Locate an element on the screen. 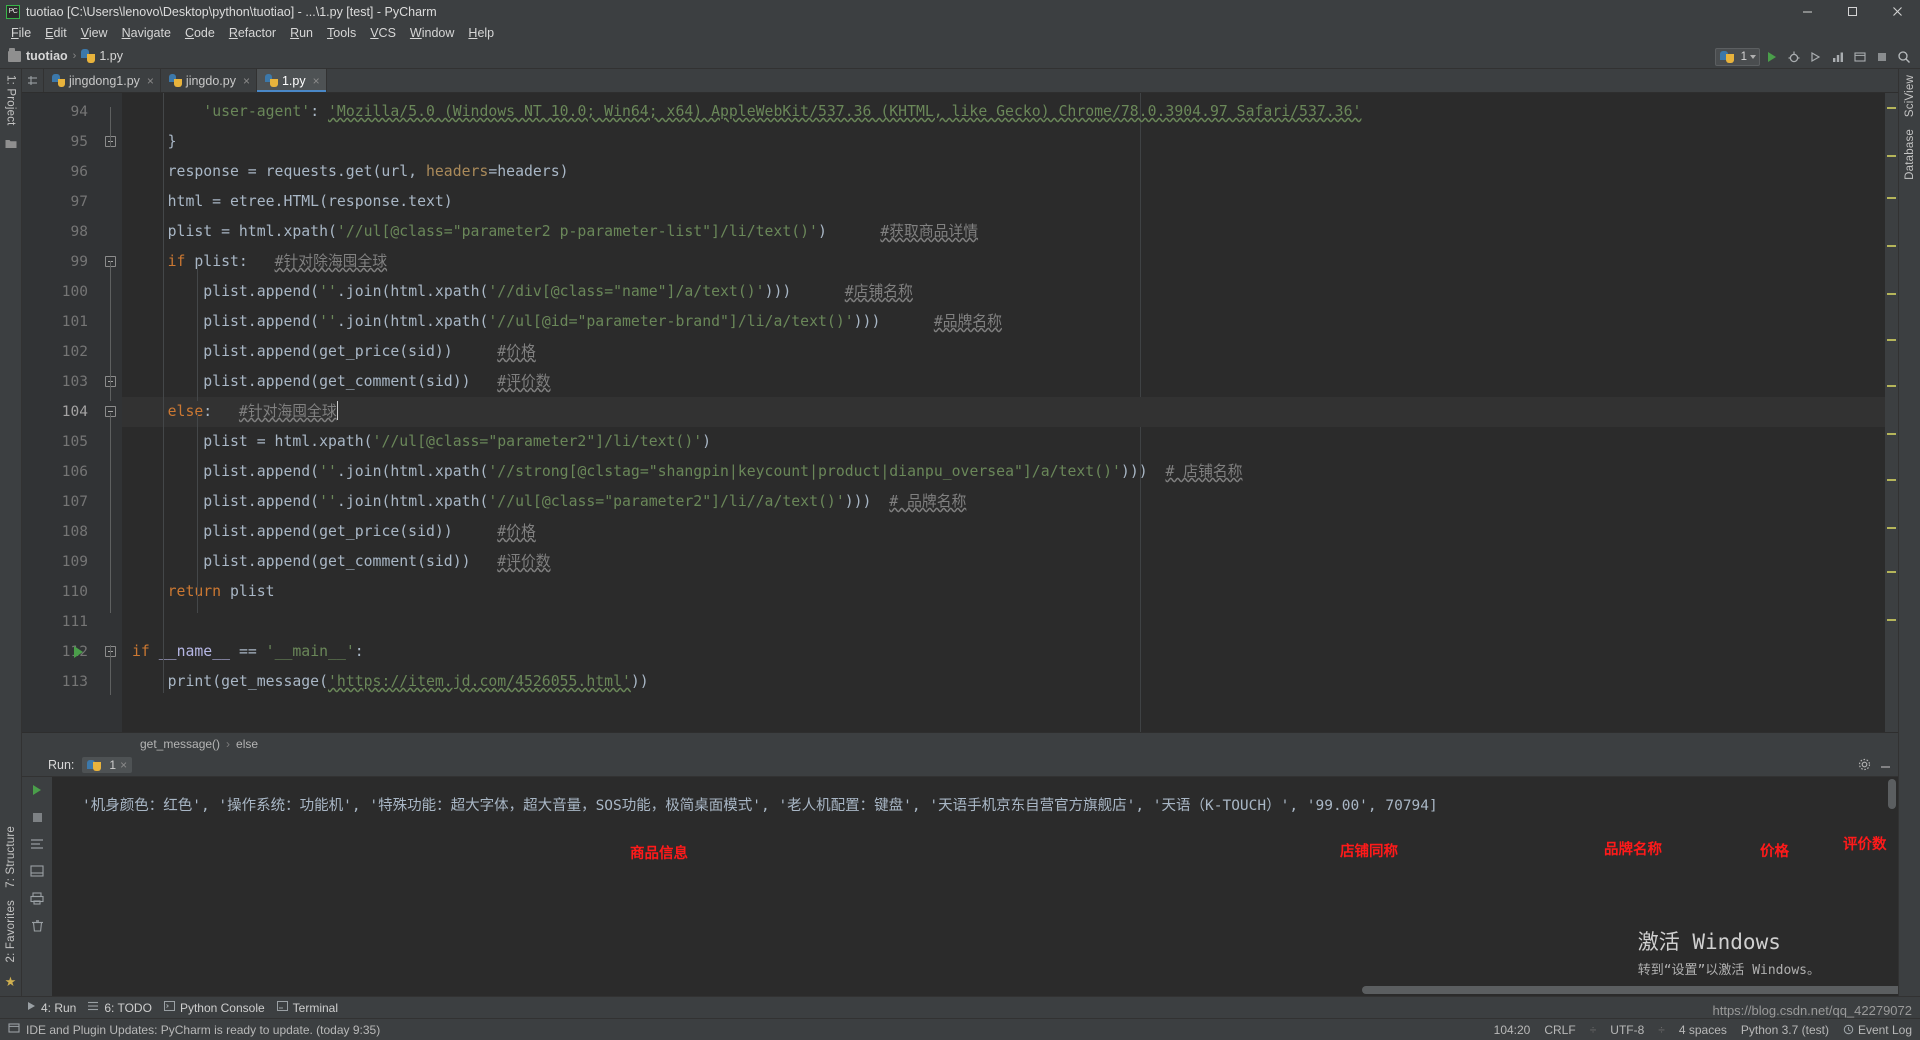 The height and width of the screenshot is (1040, 1920). menu-refactor: Refactor is located at coordinates (252, 33).